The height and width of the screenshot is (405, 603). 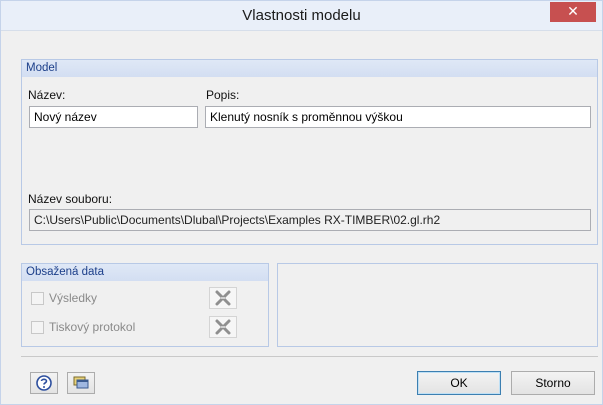 I want to click on close-icon: ✕, so click(x=573, y=11).